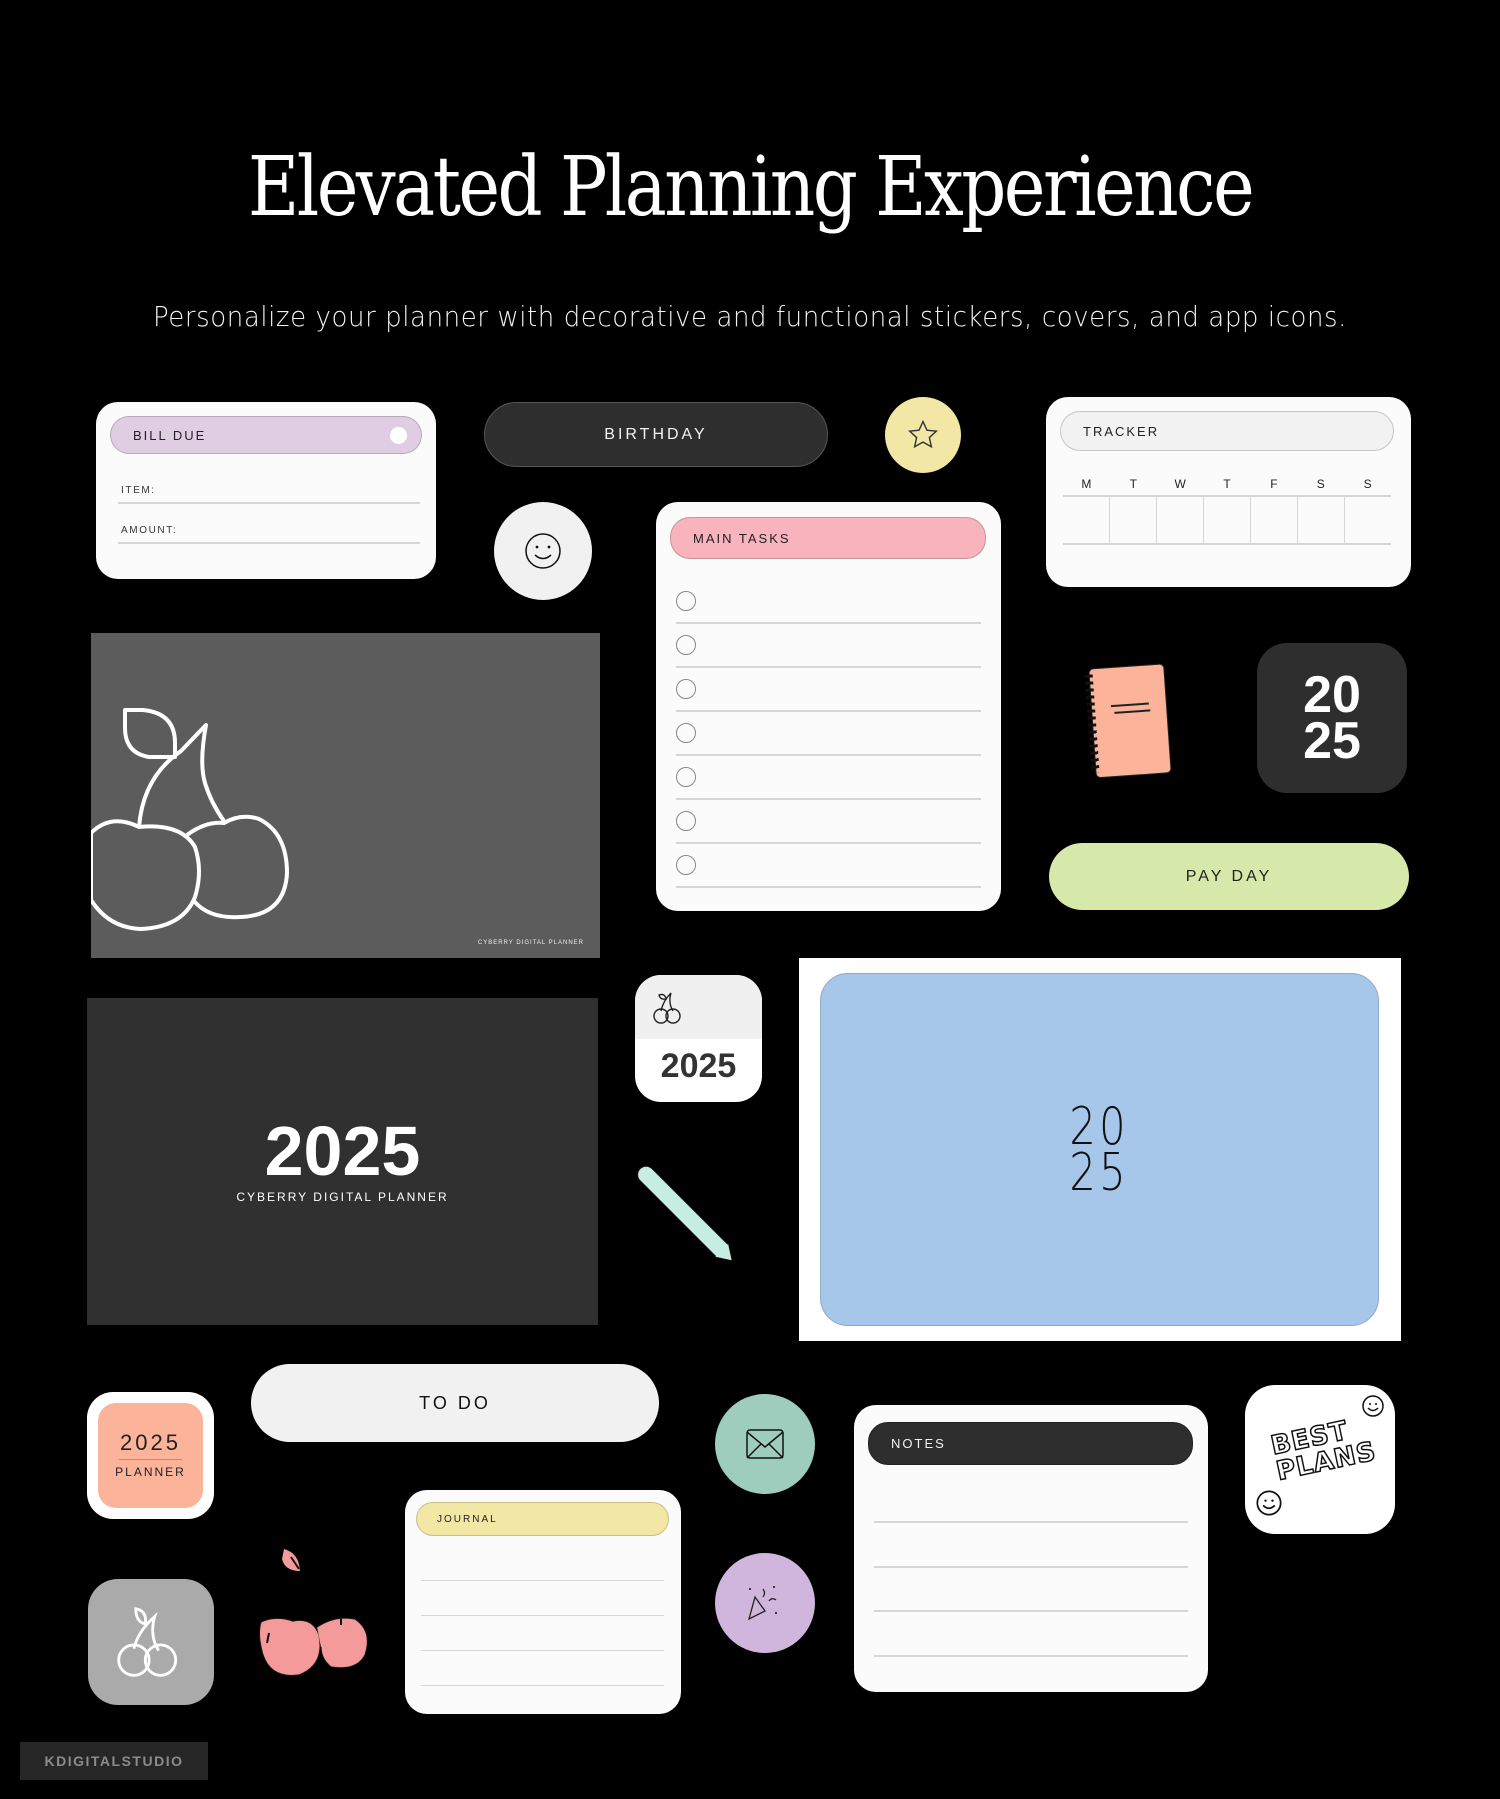 This screenshot has width=1500, height=1799. What do you see at coordinates (342, 1197) in the screenshot?
I see `year-cover-caption: CYBERRY DIGITAL PLANNER` at bounding box center [342, 1197].